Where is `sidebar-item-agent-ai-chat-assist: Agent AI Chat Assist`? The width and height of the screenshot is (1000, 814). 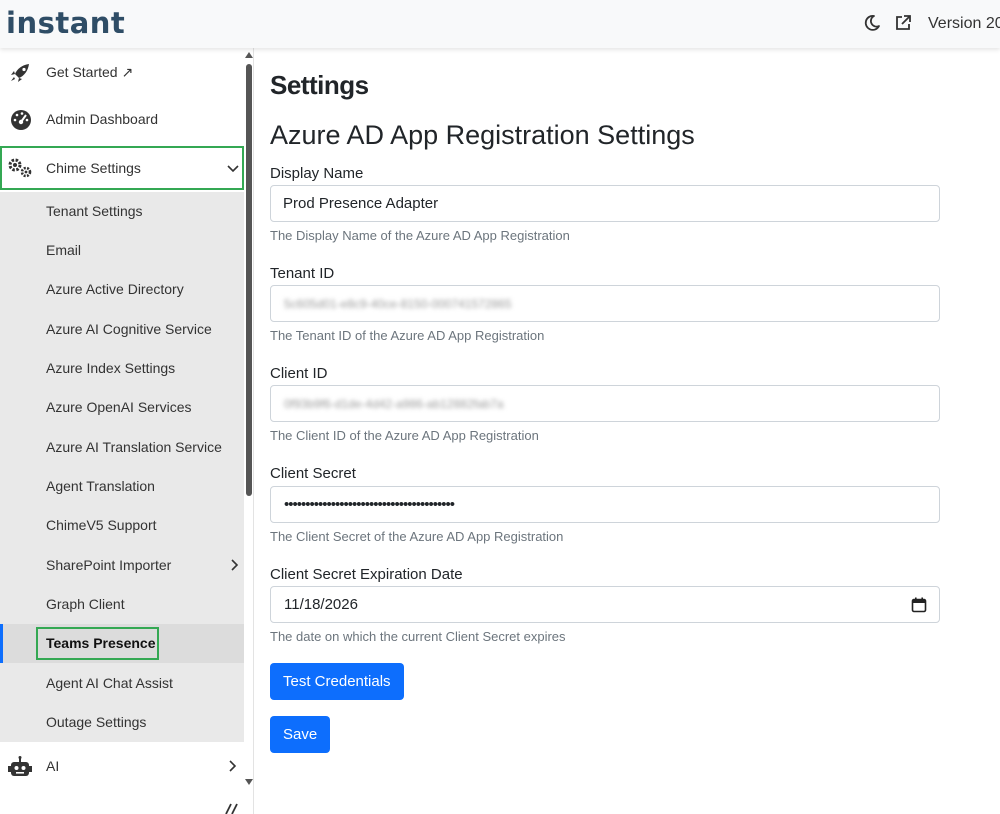 sidebar-item-agent-ai-chat-assist: Agent AI Chat Assist is located at coordinates (122, 683).